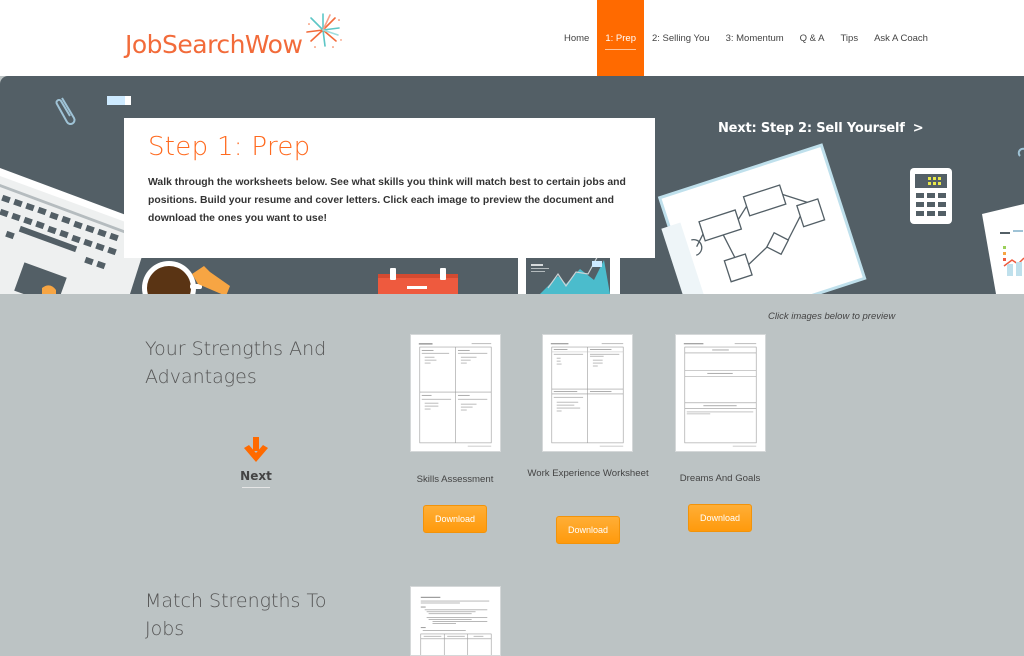 Image resolution: width=1024 pixels, height=656 pixels. Describe the element at coordinates (762, 218) in the screenshot. I see `flowchart-sheet-icon` at that location.